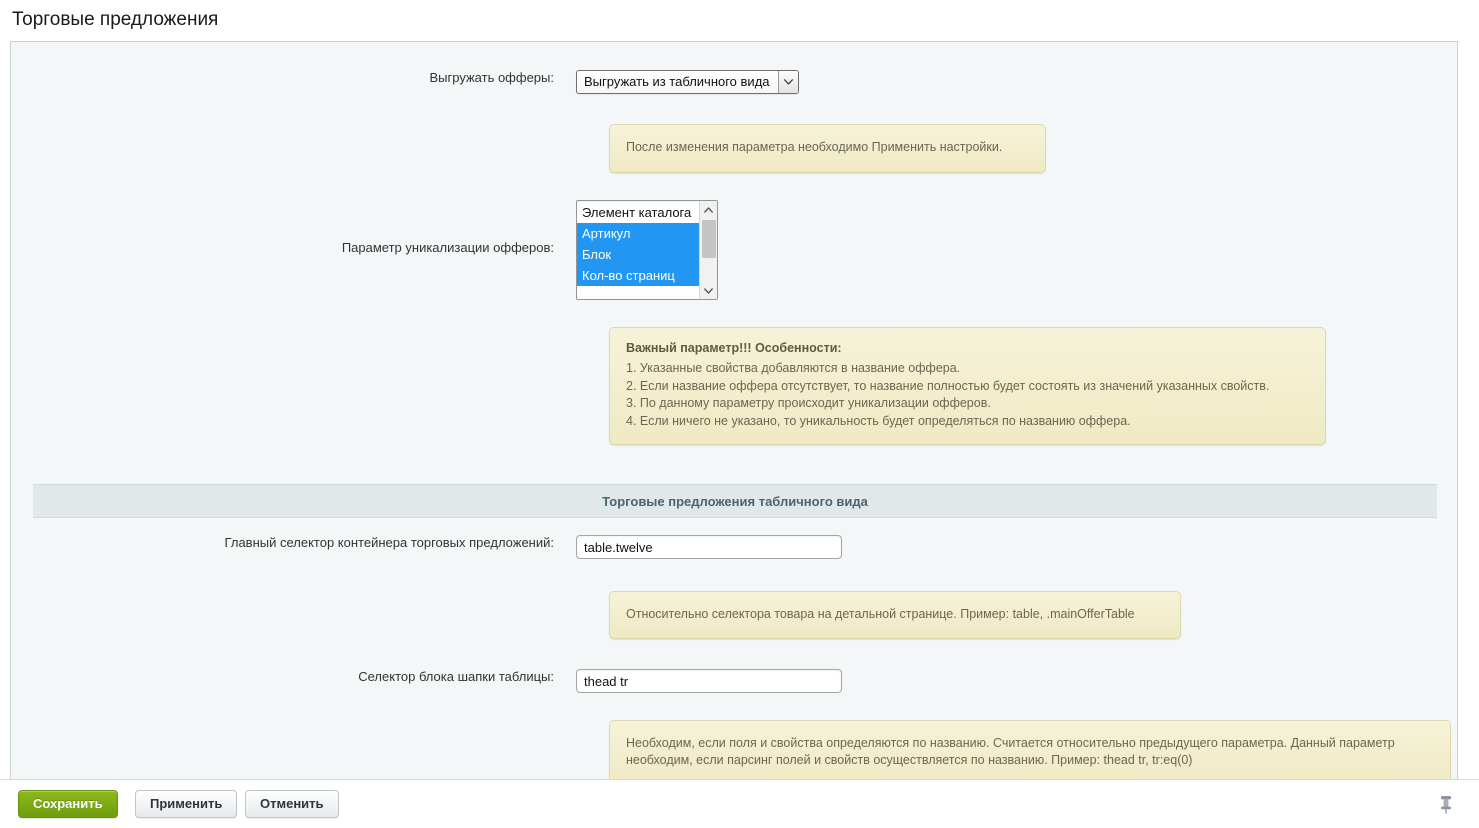  Describe the element at coordinates (1016, 547) in the screenshot. I see `control-main-selector` at that location.